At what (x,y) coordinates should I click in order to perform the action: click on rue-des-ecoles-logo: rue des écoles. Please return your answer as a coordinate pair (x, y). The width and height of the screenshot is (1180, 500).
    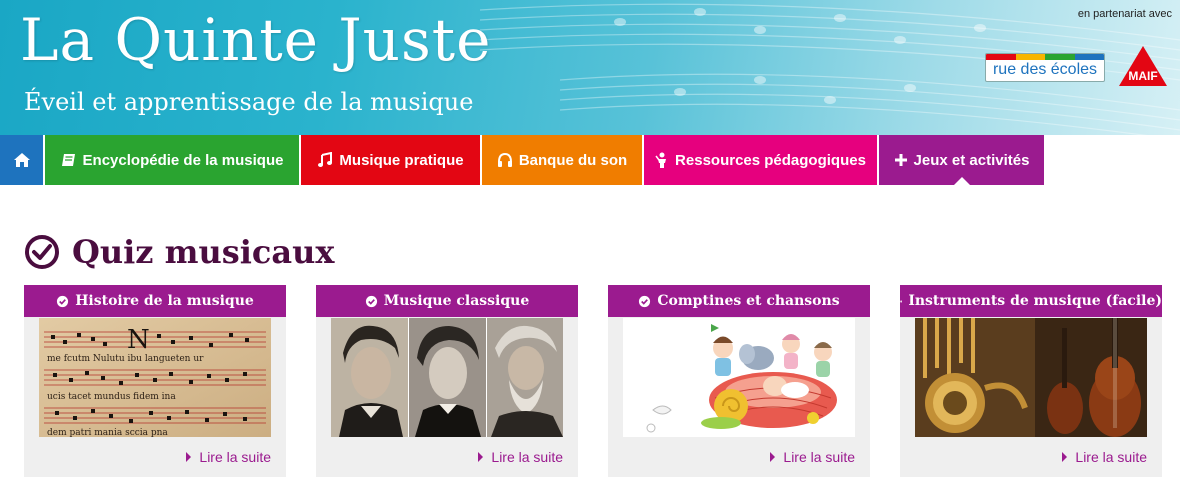
    Looking at the image, I should click on (1045, 67).